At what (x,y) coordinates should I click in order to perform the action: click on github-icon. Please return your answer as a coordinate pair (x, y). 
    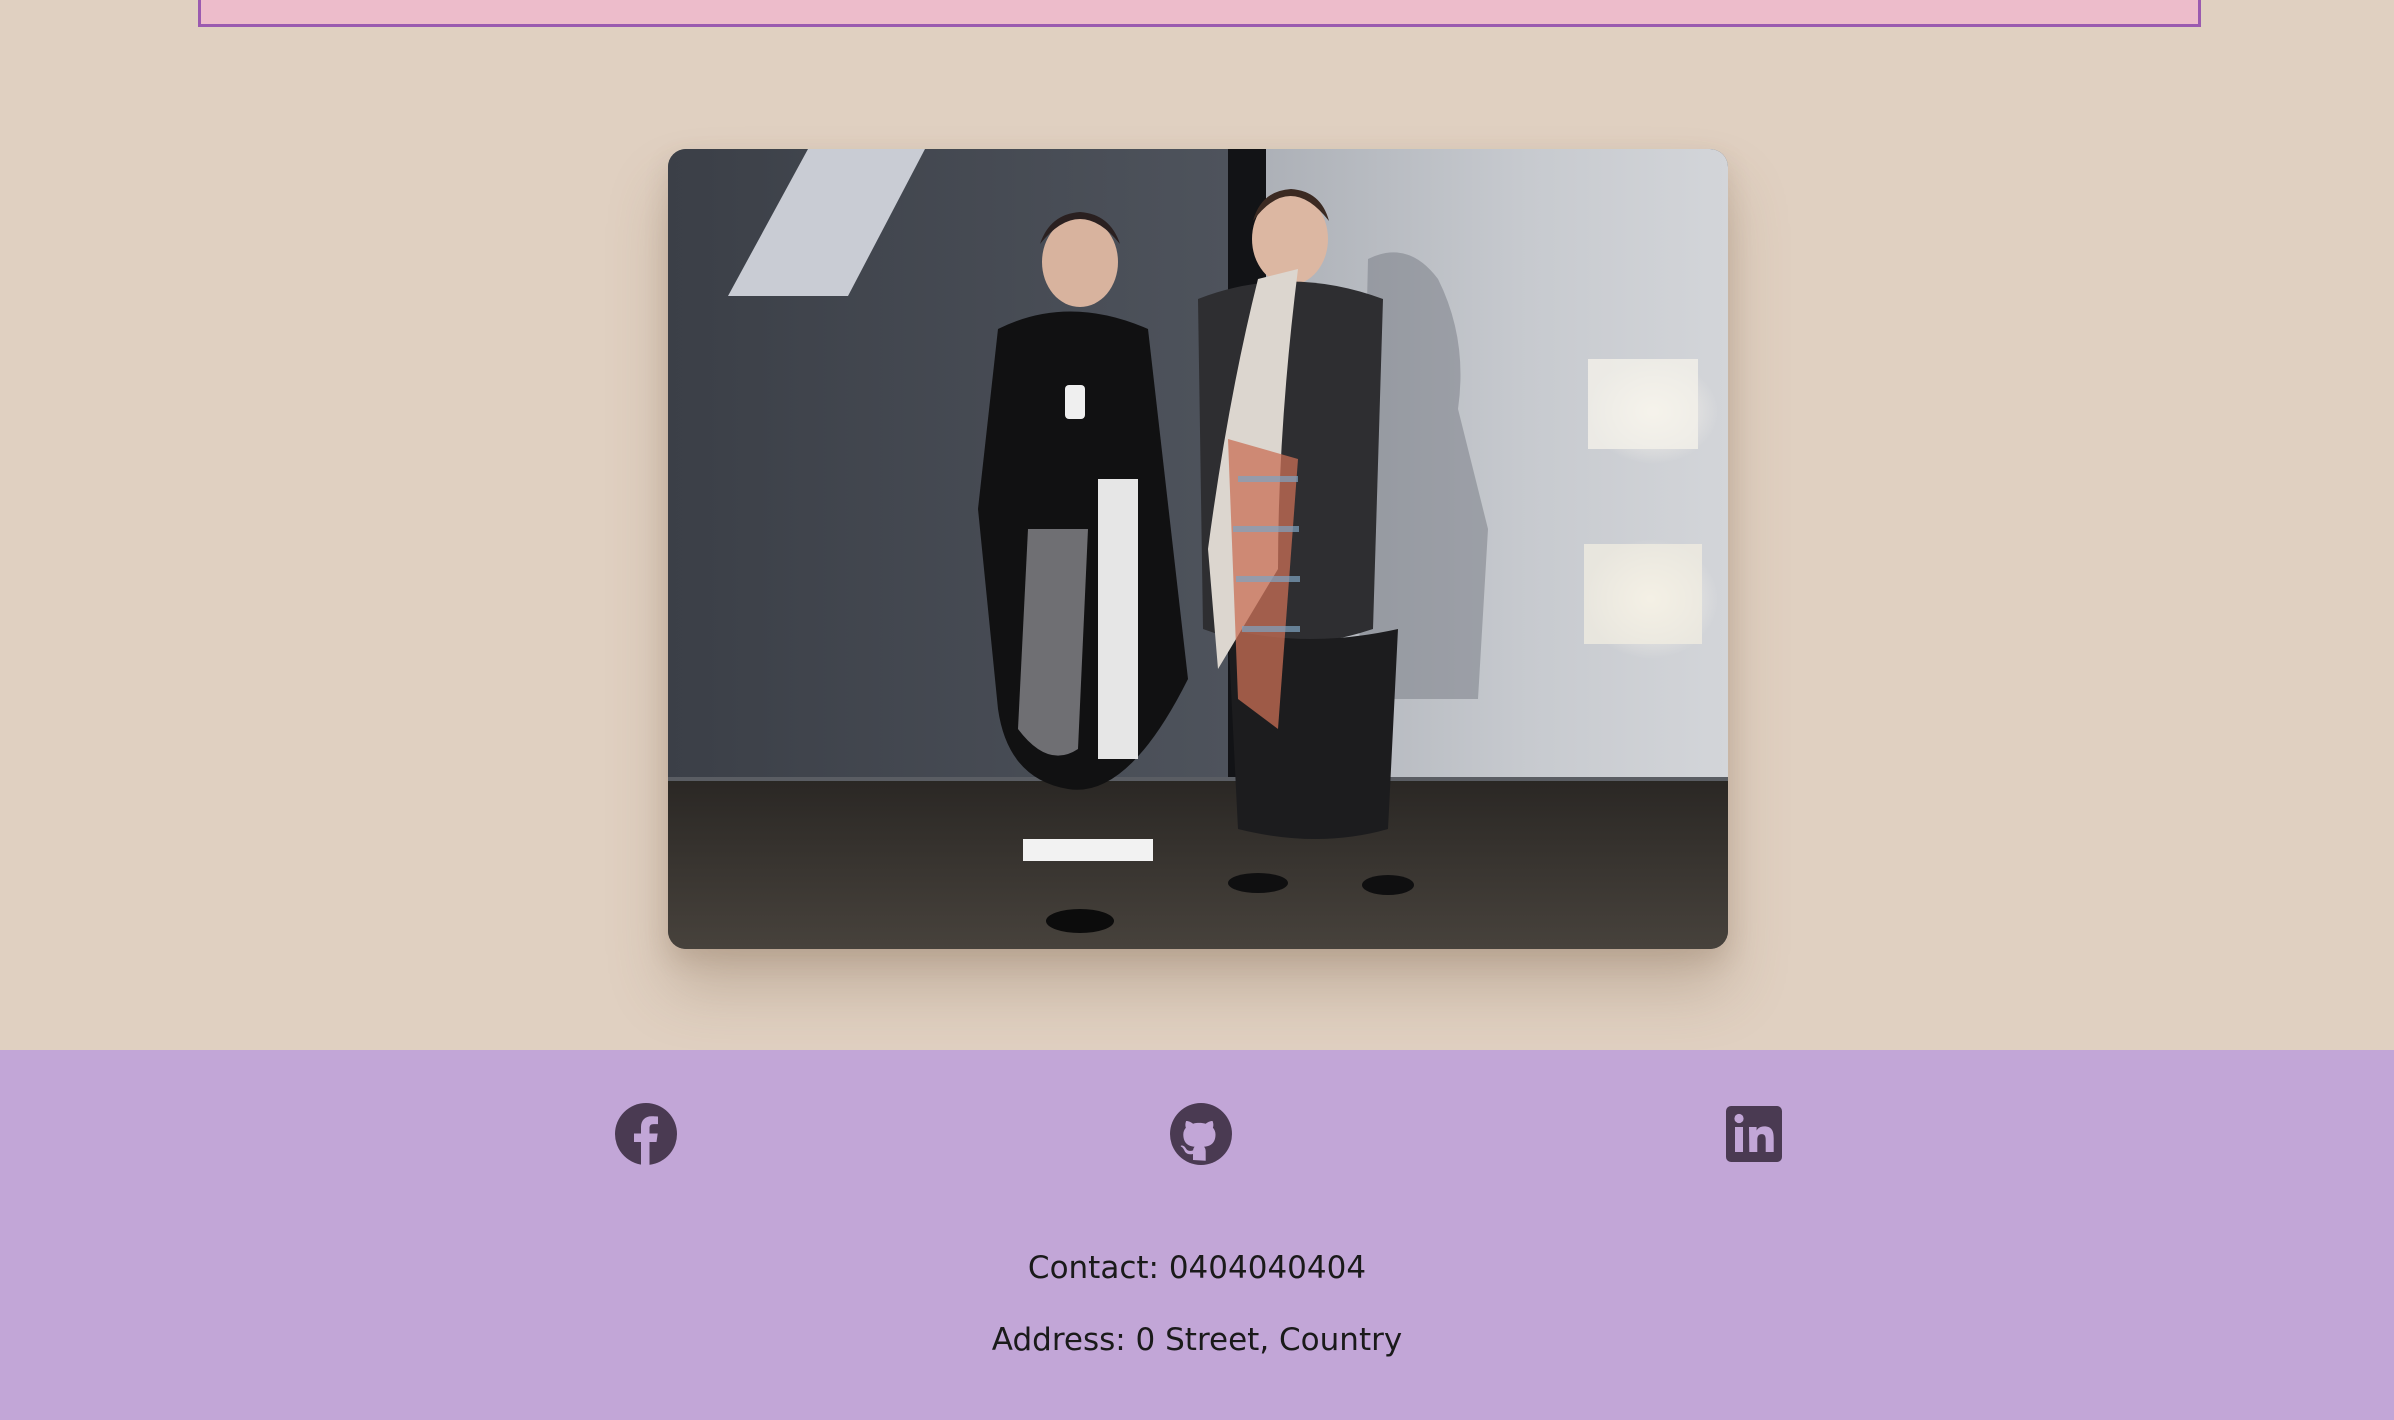
    Looking at the image, I should click on (1201, 1134).